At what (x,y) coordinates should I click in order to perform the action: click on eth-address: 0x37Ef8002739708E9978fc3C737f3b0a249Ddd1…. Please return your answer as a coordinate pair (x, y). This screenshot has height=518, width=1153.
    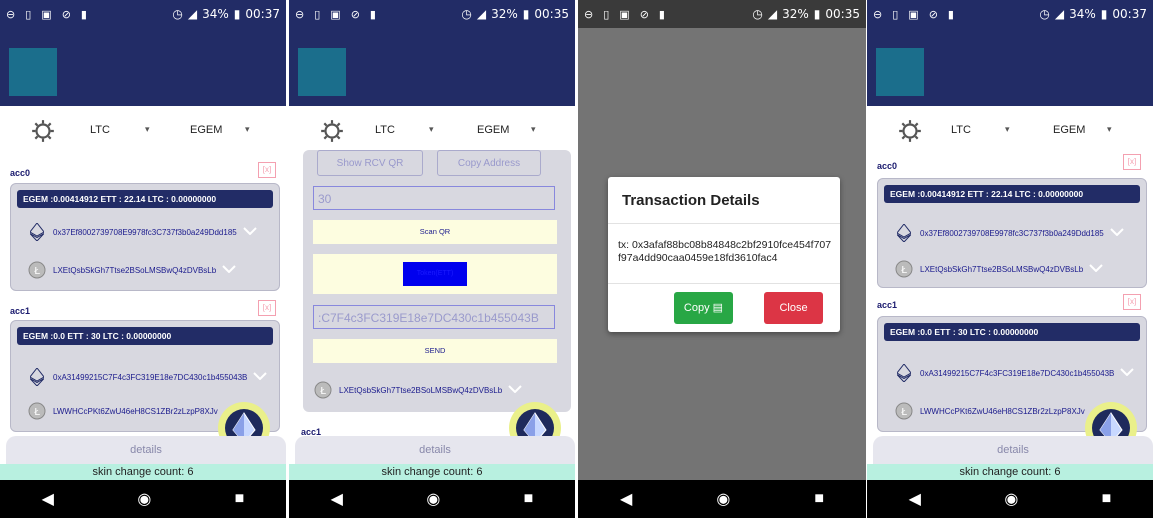
    Looking at the image, I should click on (145, 232).